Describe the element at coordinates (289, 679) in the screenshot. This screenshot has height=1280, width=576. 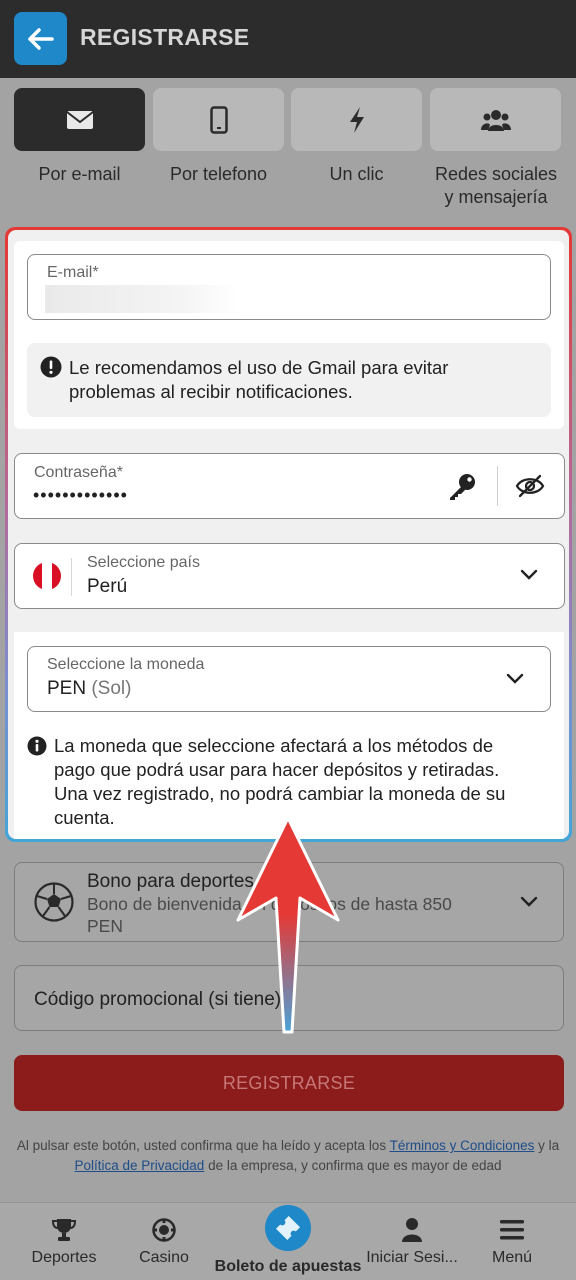
I see `currency-select: Seleccione la moneda PEN (Sol)` at that location.